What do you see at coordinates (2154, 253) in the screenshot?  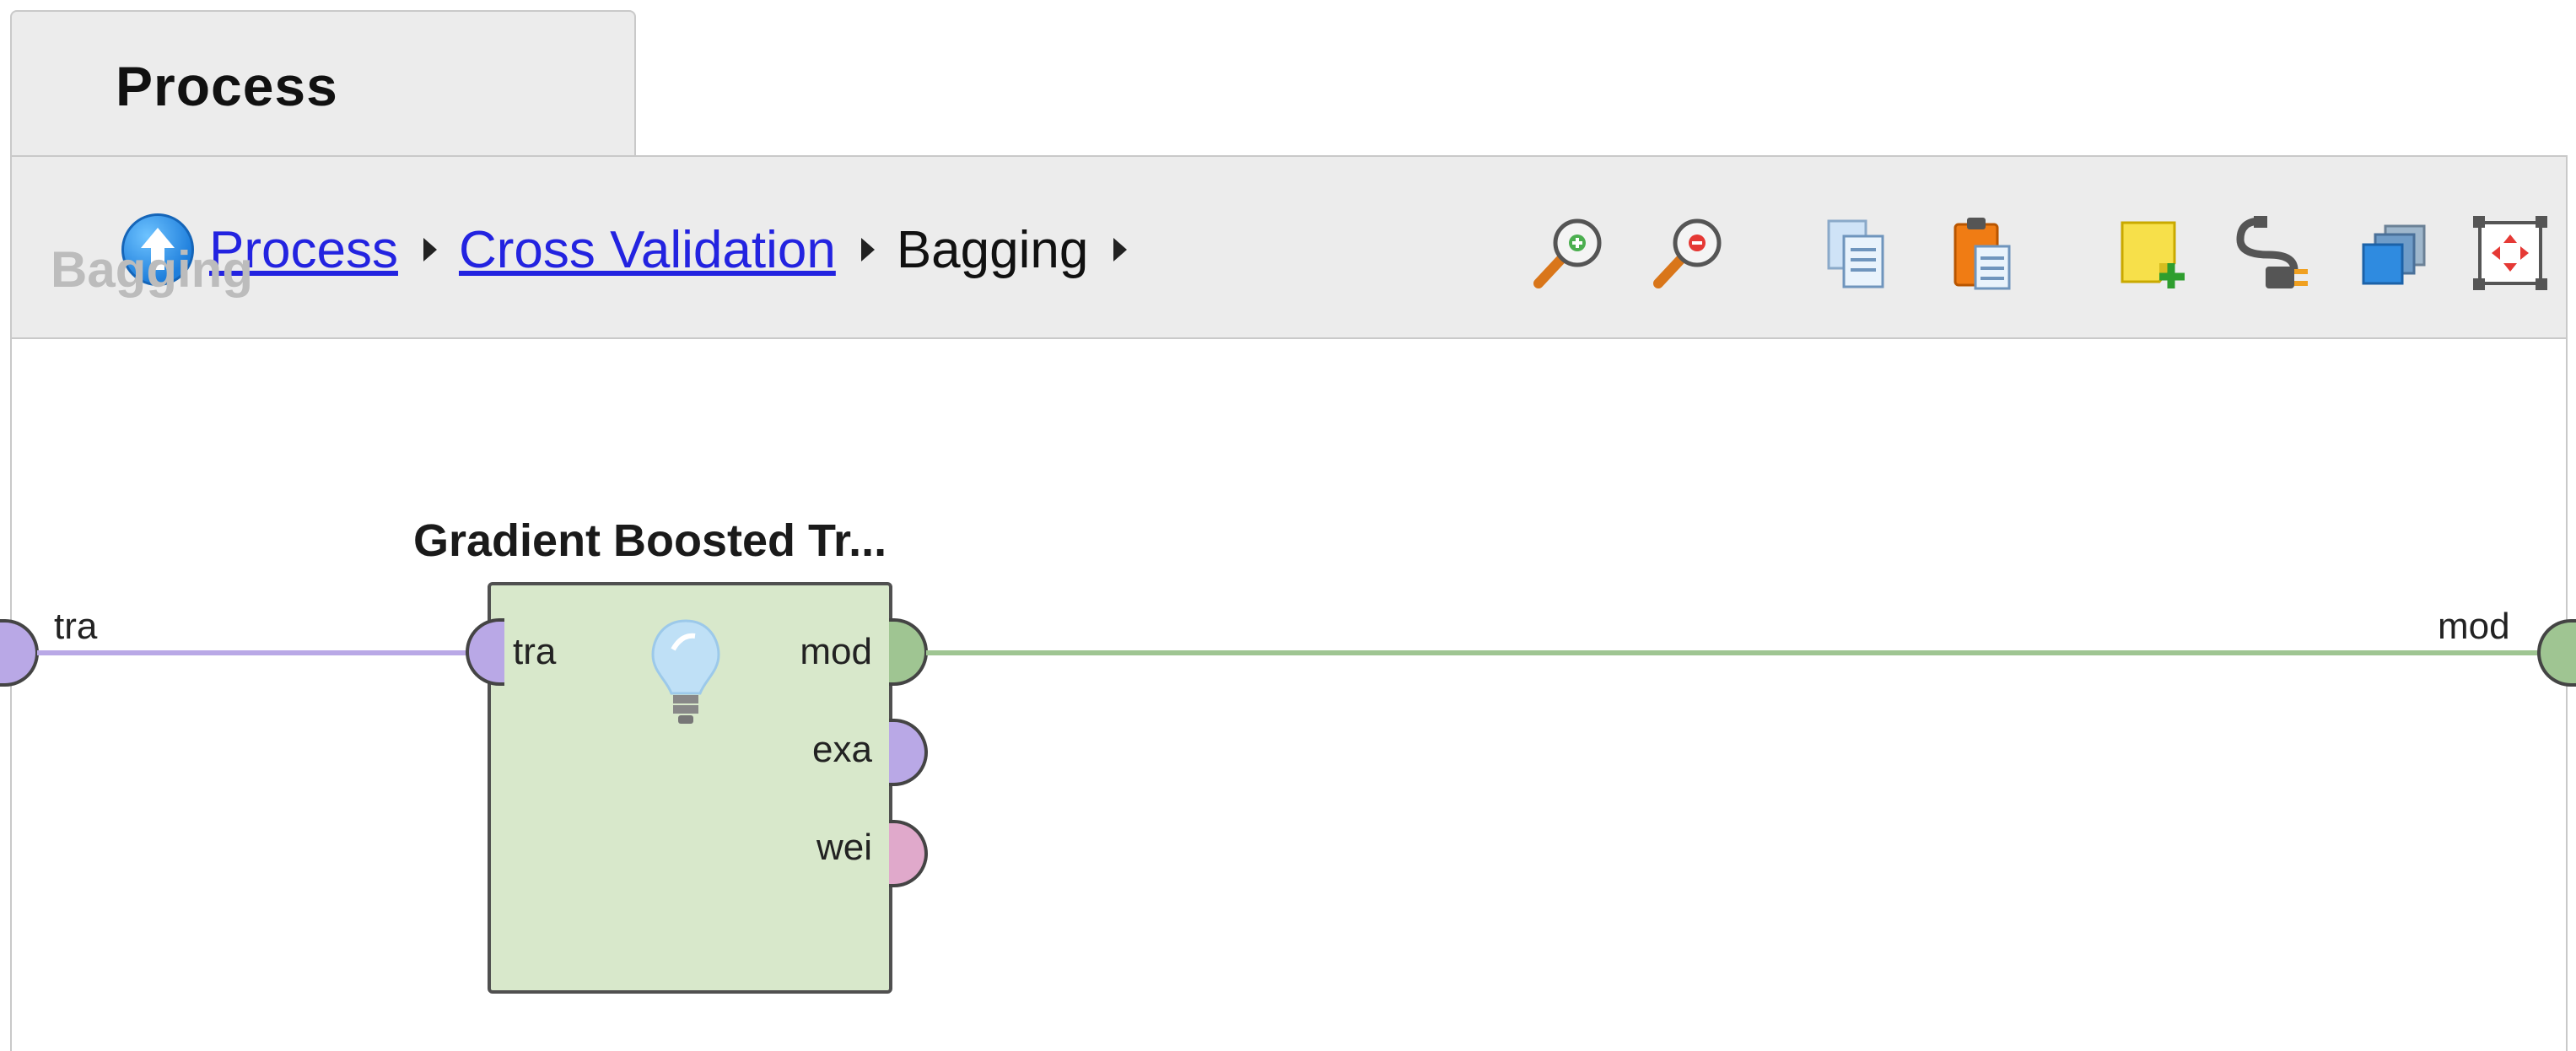 I see `add-note-icon` at bounding box center [2154, 253].